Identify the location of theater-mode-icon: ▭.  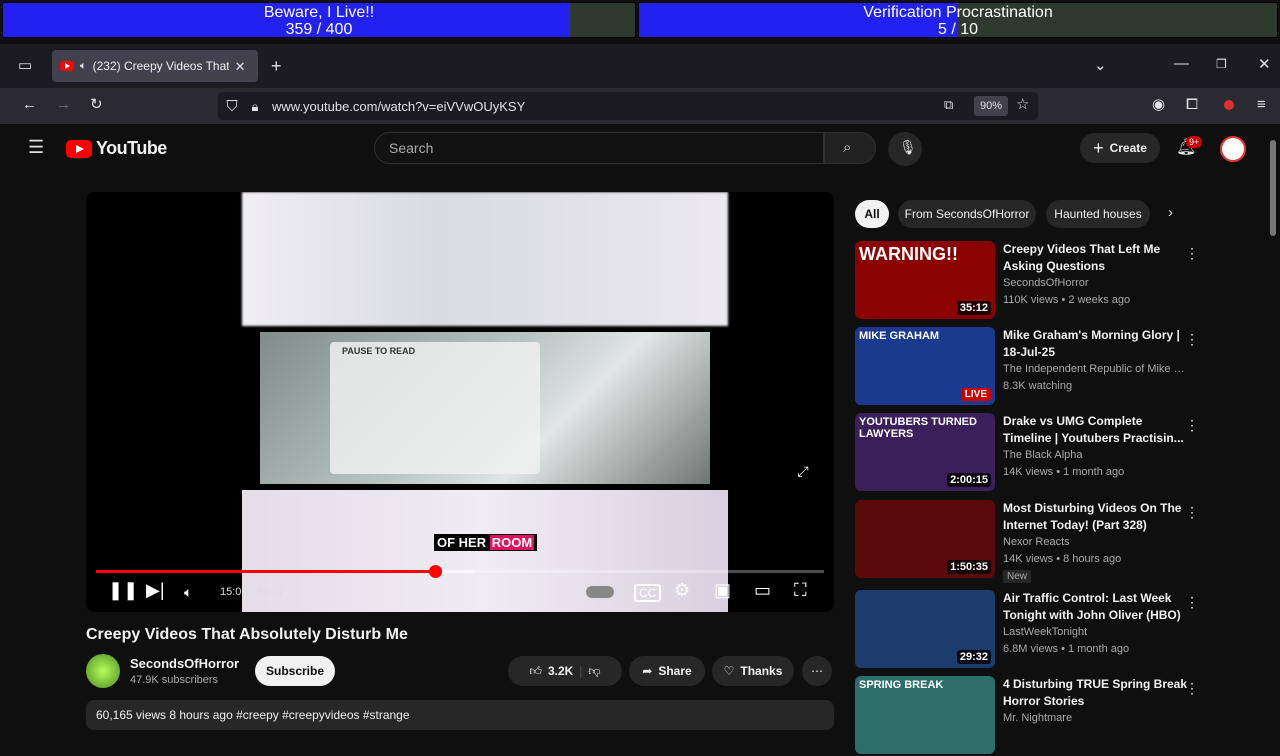
(762, 590).